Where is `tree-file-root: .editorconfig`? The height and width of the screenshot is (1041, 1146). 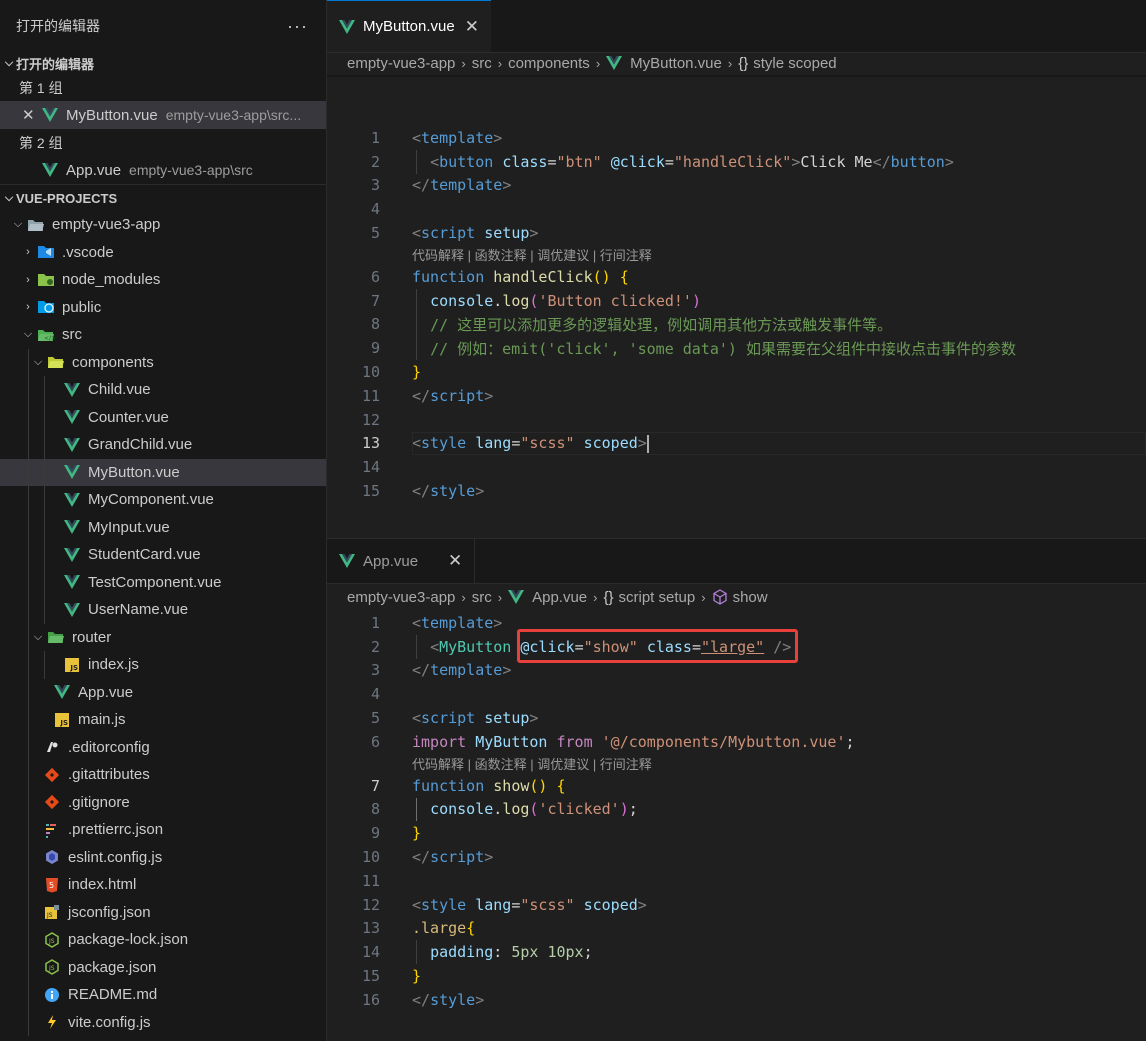
tree-file-root: .editorconfig is located at coordinates (163, 747).